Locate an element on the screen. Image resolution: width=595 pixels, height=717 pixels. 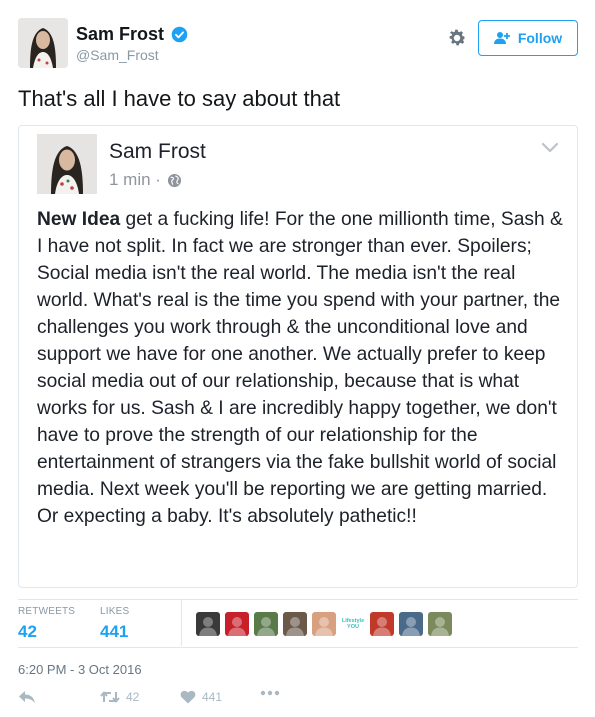
liker-avatar: Lifestyle YOU is located at coordinates (353, 624).